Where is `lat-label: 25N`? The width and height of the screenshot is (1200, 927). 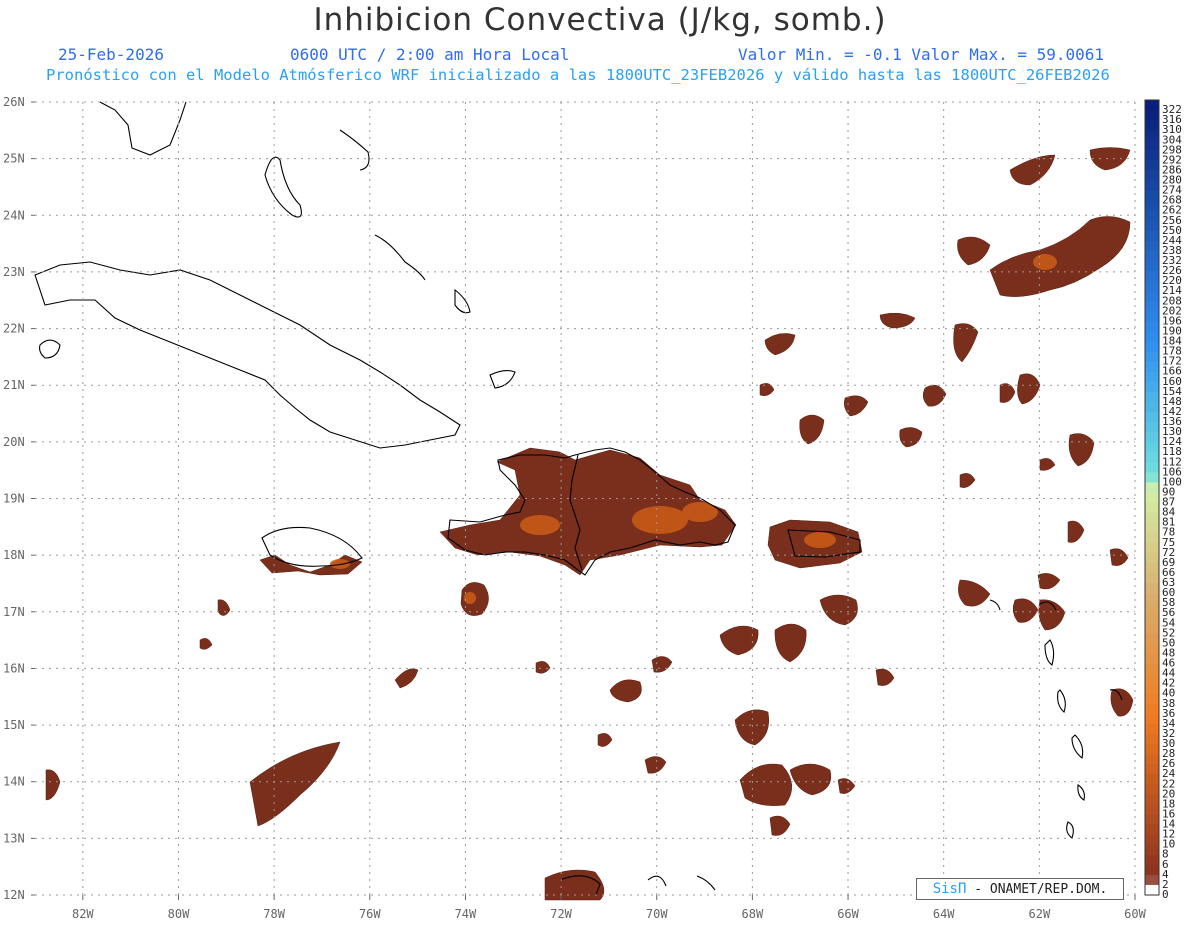 lat-label: 25N is located at coordinates (14, 159).